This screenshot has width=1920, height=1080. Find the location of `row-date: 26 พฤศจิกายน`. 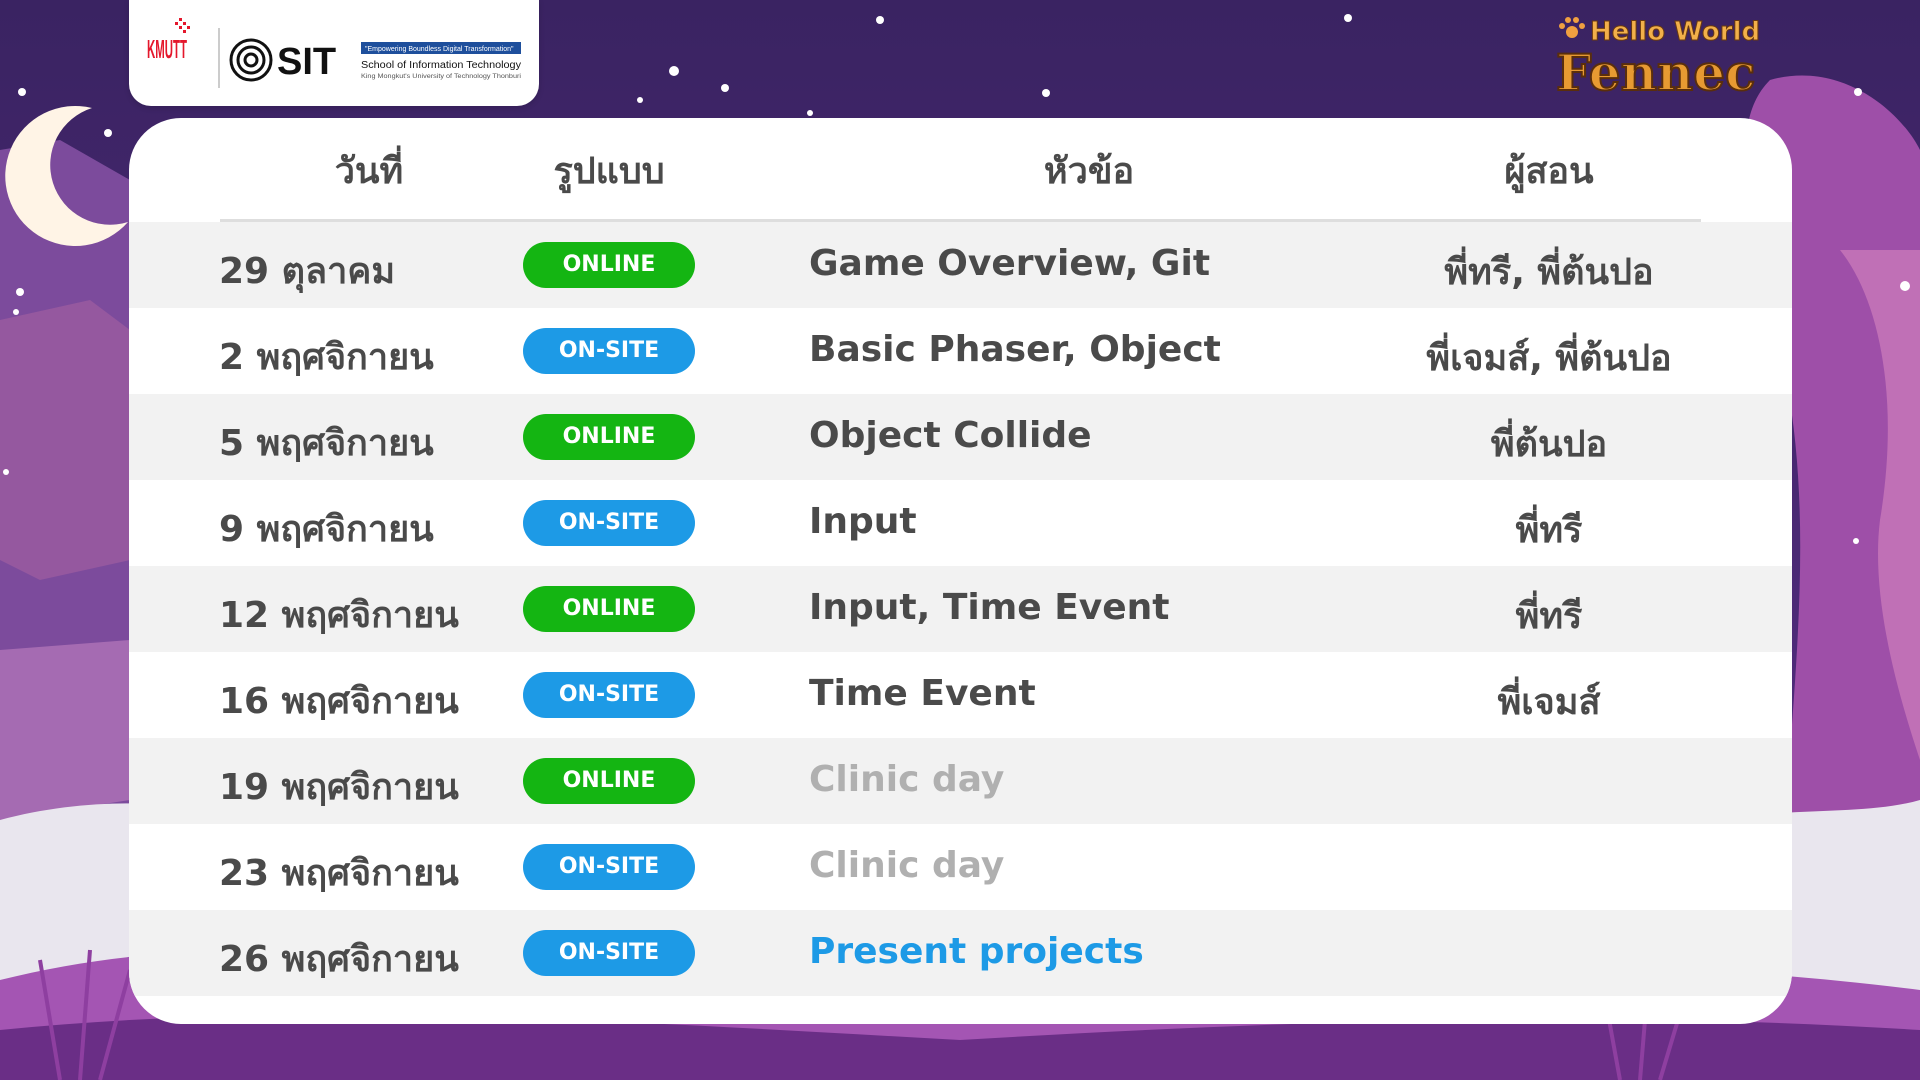

row-date: 26 พฤศจิกายน is located at coordinates (339, 959).